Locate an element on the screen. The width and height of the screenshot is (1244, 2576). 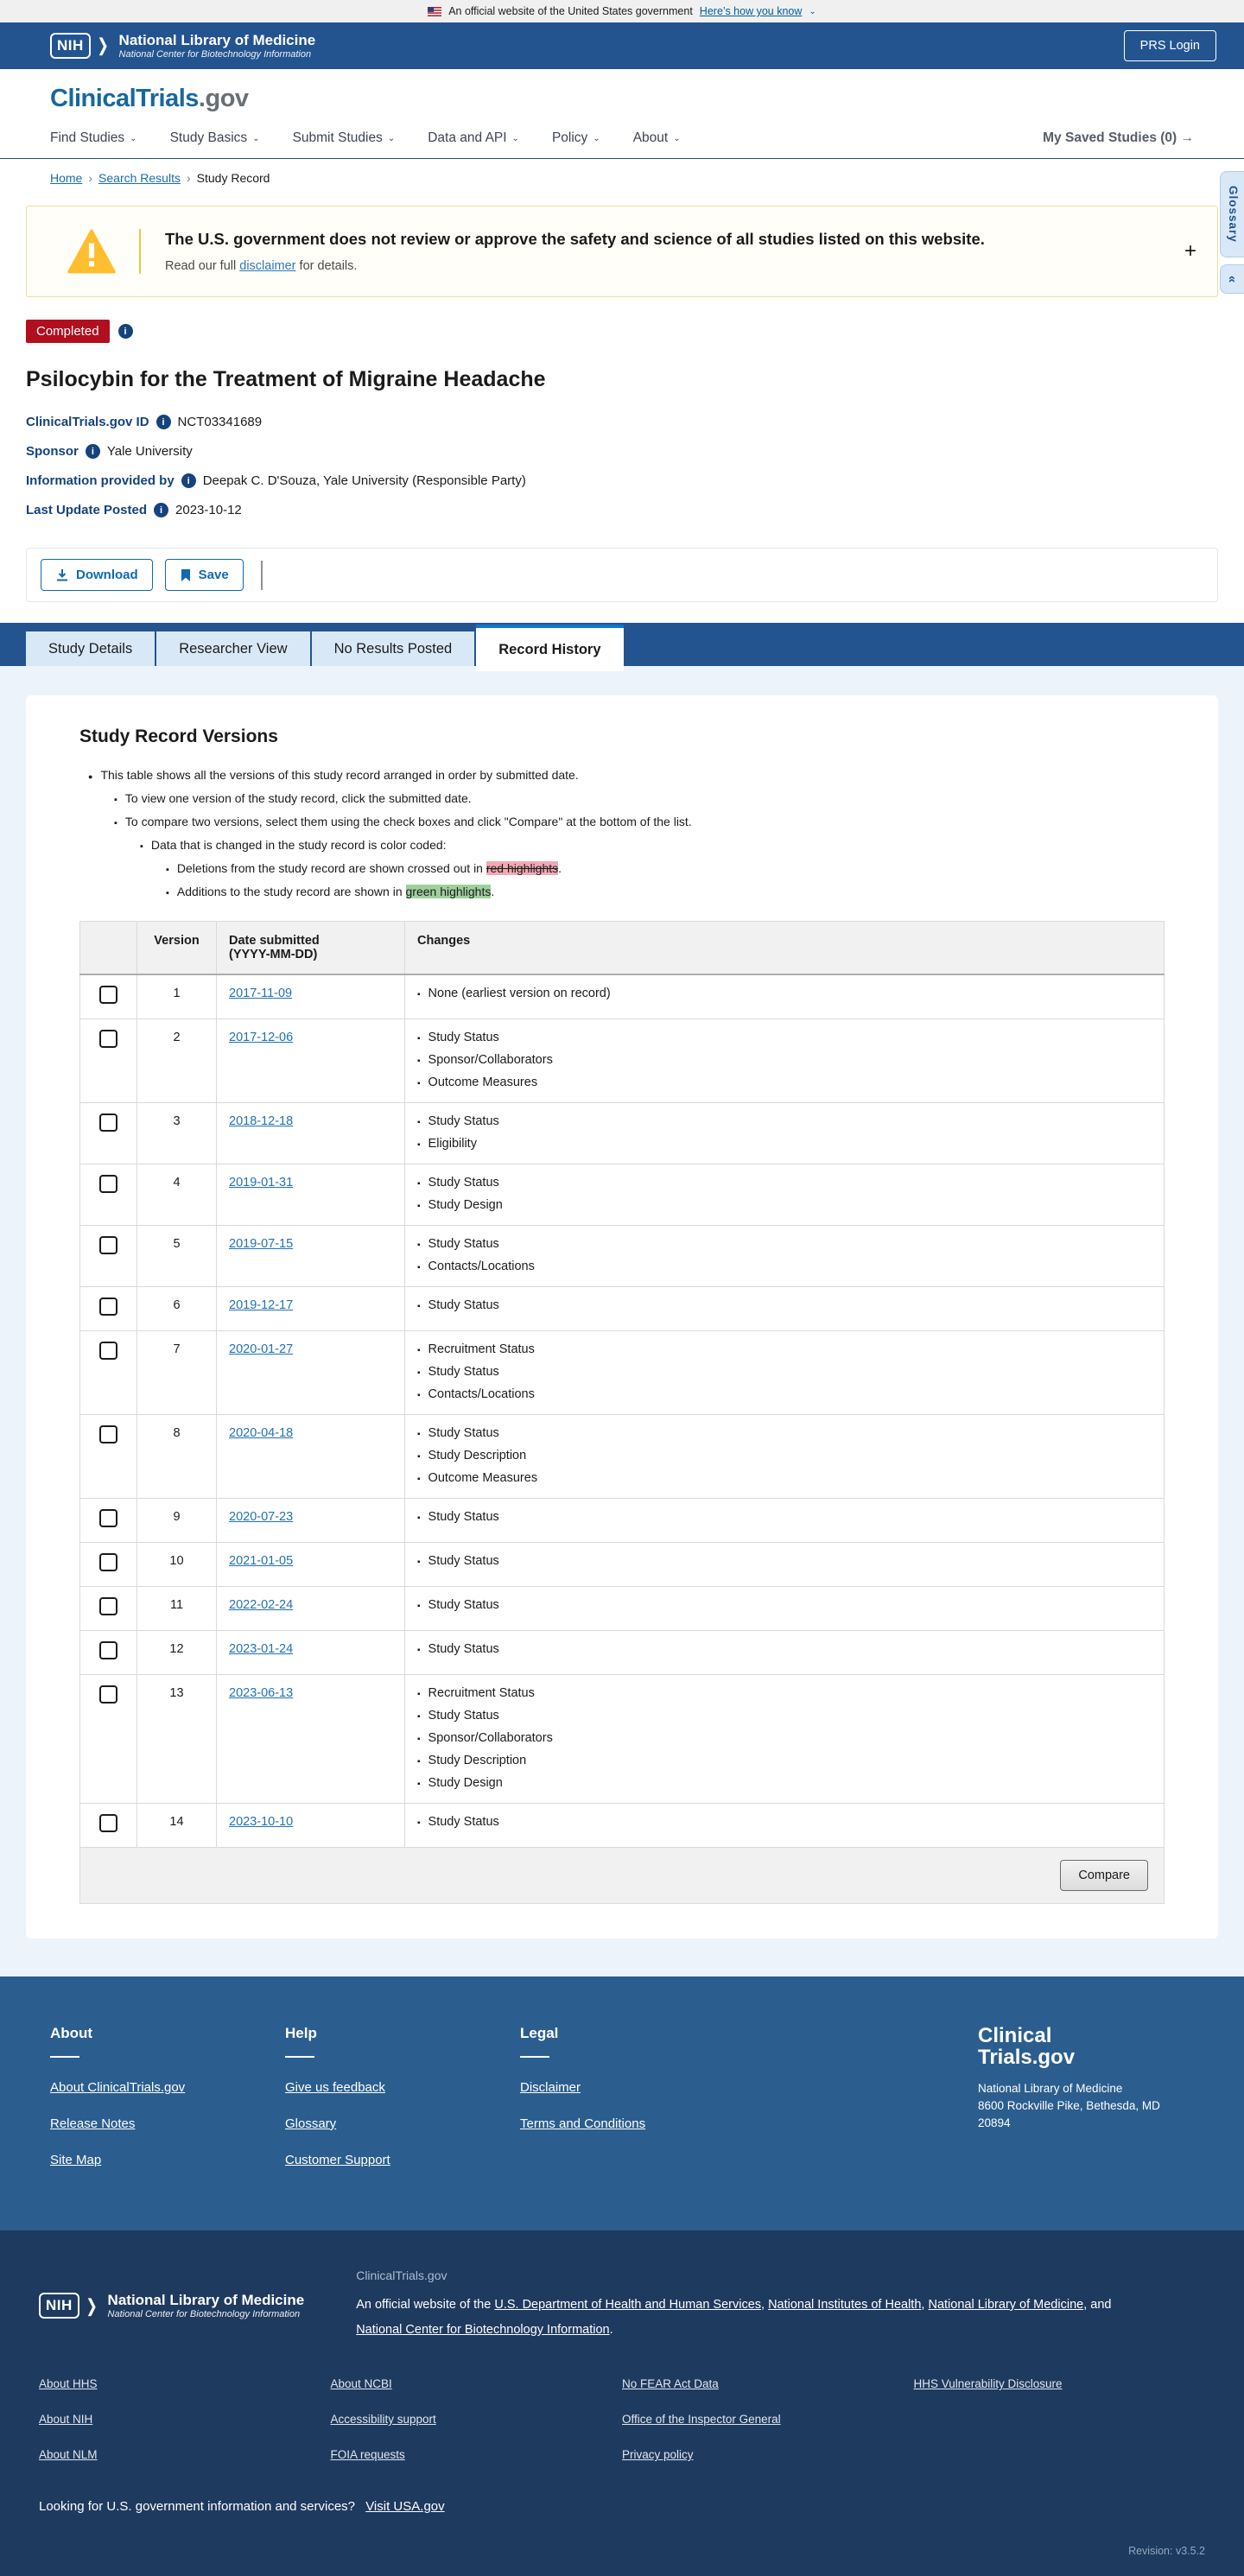
nlm-footer-link: About NLM is located at coordinates (68, 2454).